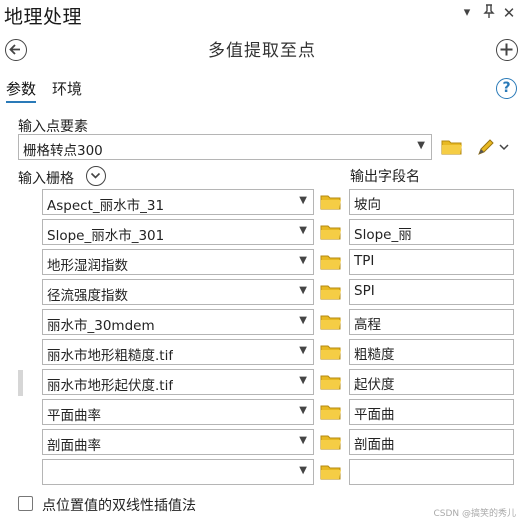 This screenshot has width=524, height=525. What do you see at coordinates (178, 442) in the screenshot?
I see `raster-select: 剖面曲率 ▼` at bounding box center [178, 442].